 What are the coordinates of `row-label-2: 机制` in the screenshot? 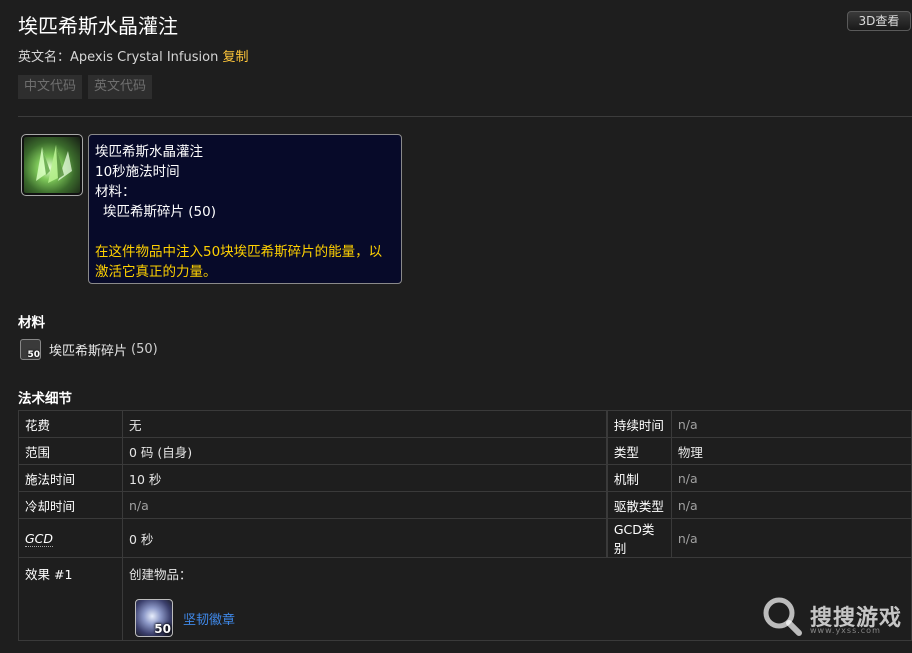 It's located at (638, 478).